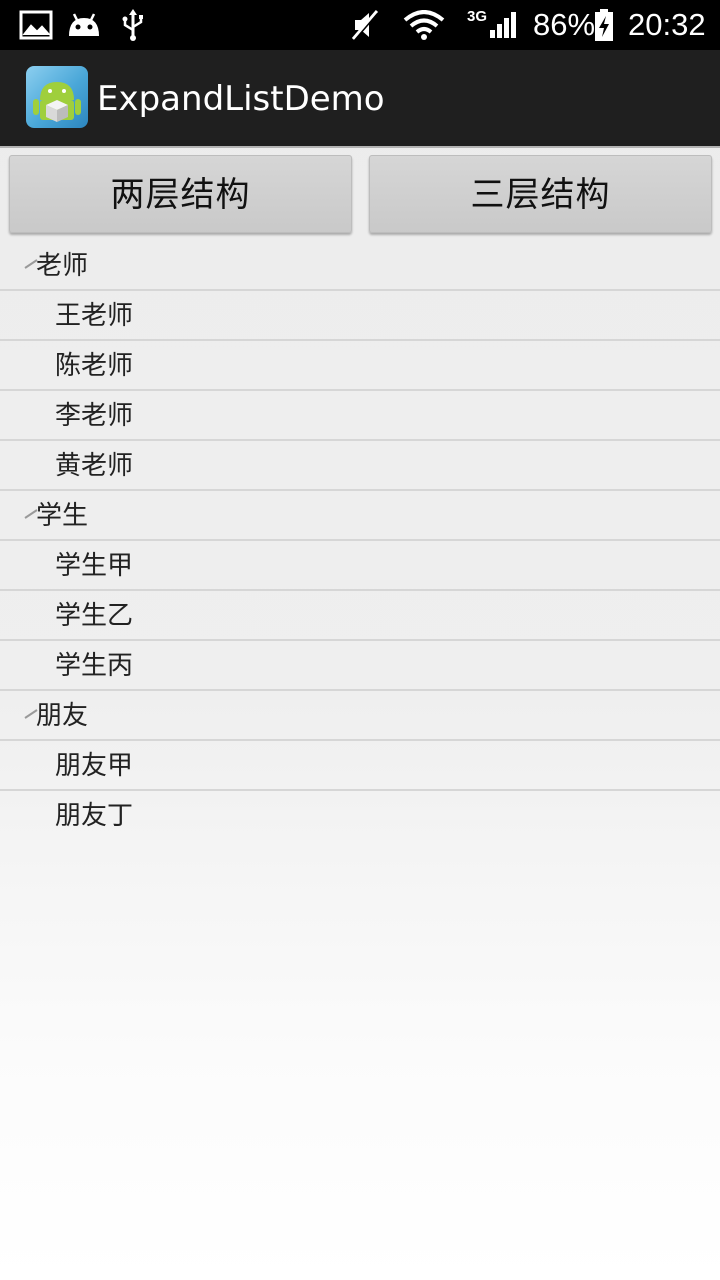 Image resolution: width=720 pixels, height=1280 pixels. What do you see at coordinates (360, 766) in the screenshot?
I see `list-item: 朋友甲` at bounding box center [360, 766].